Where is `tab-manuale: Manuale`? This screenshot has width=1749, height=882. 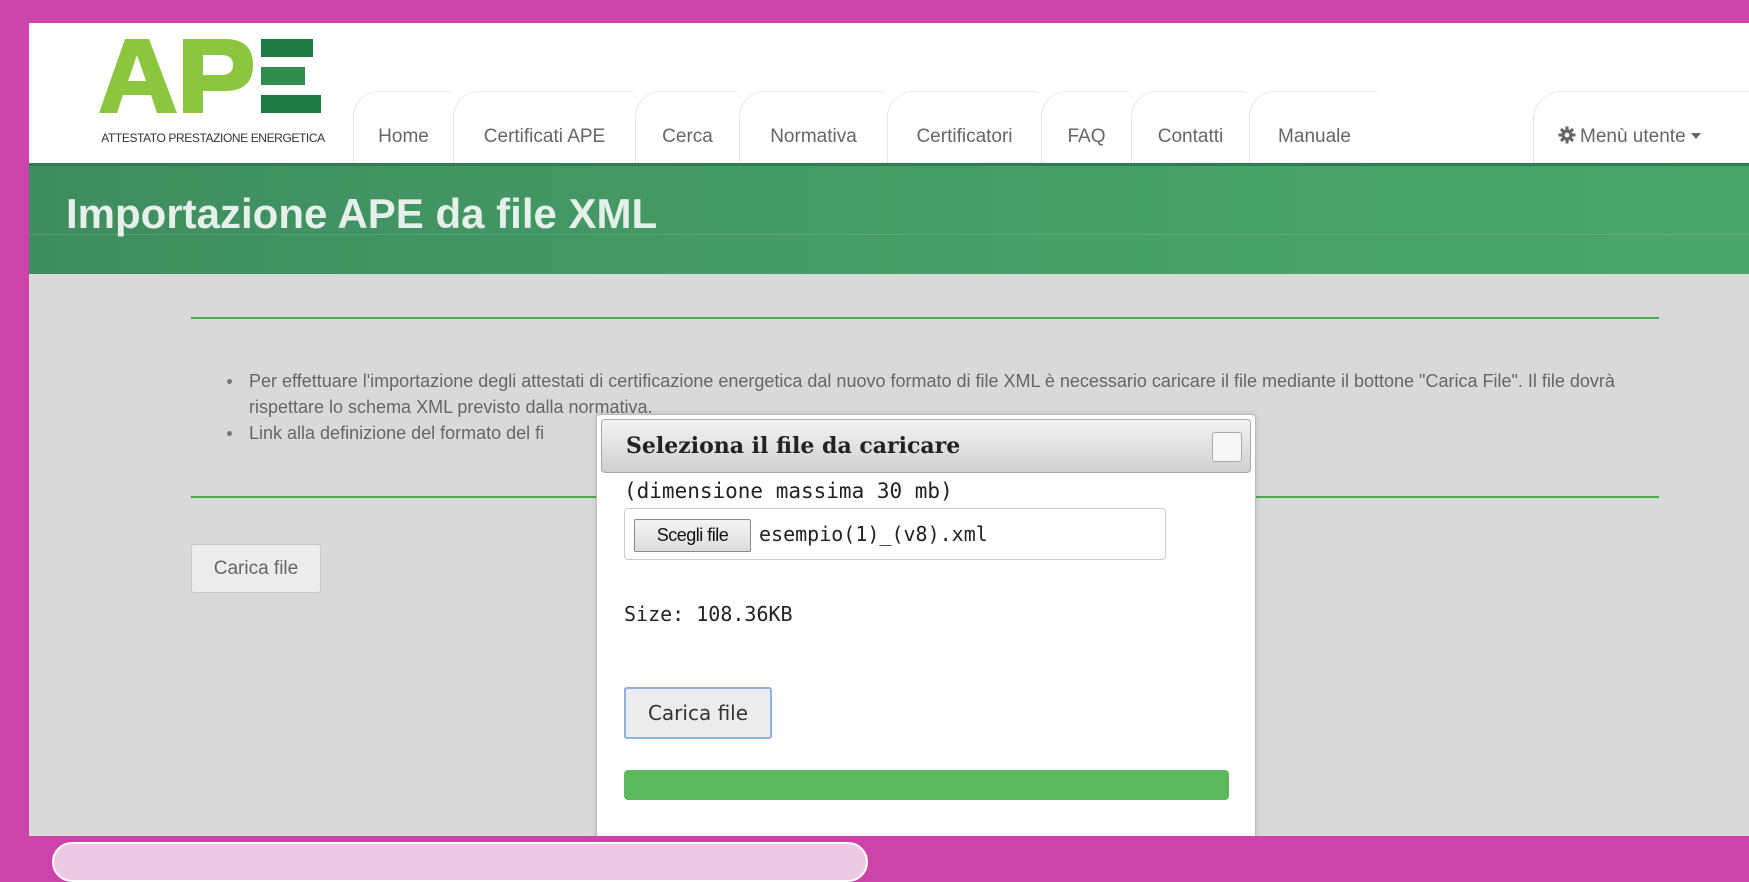
tab-manuale: Manuale is located at coordinates (1314, 127).